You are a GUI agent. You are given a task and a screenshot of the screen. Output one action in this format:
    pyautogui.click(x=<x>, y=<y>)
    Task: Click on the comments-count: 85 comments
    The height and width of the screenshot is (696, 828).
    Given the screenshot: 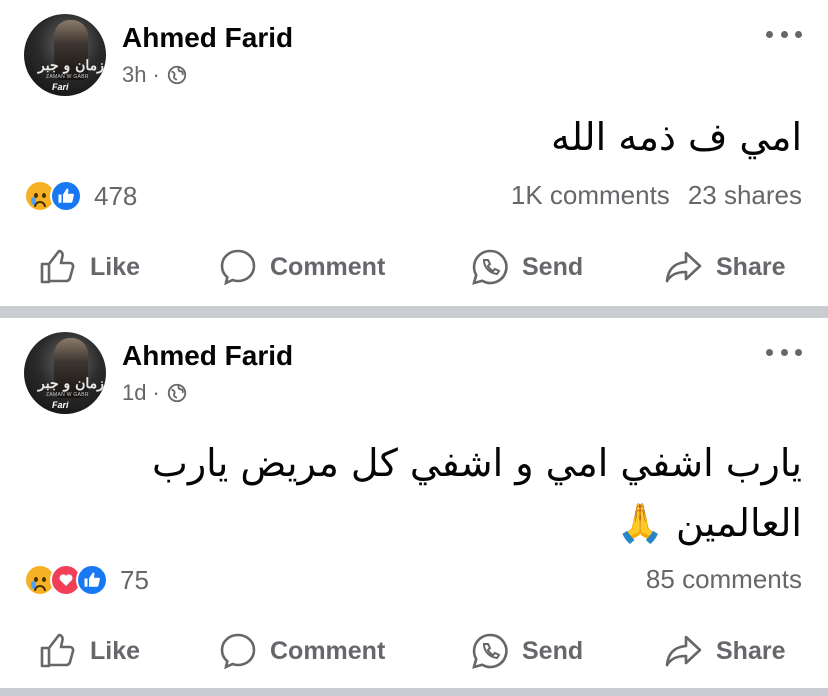 What is the action you would take?
    pyautogui.click(x=724, y=579)
    